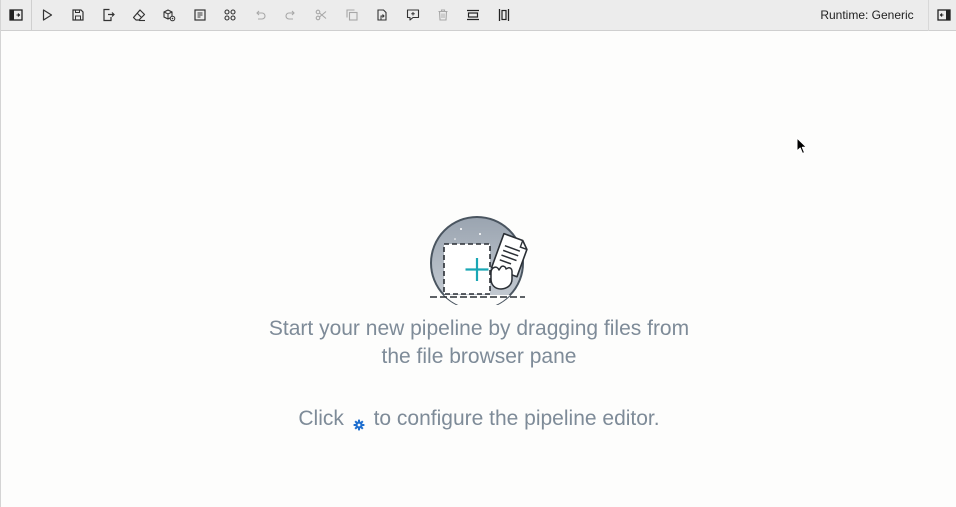 This screenshot has height=507, width=956. What do you see at coordinates (516, 418) in the screenshot?
I see `configure-suffix: to configure the pipeline editor.` at bounding box center [516, 418].